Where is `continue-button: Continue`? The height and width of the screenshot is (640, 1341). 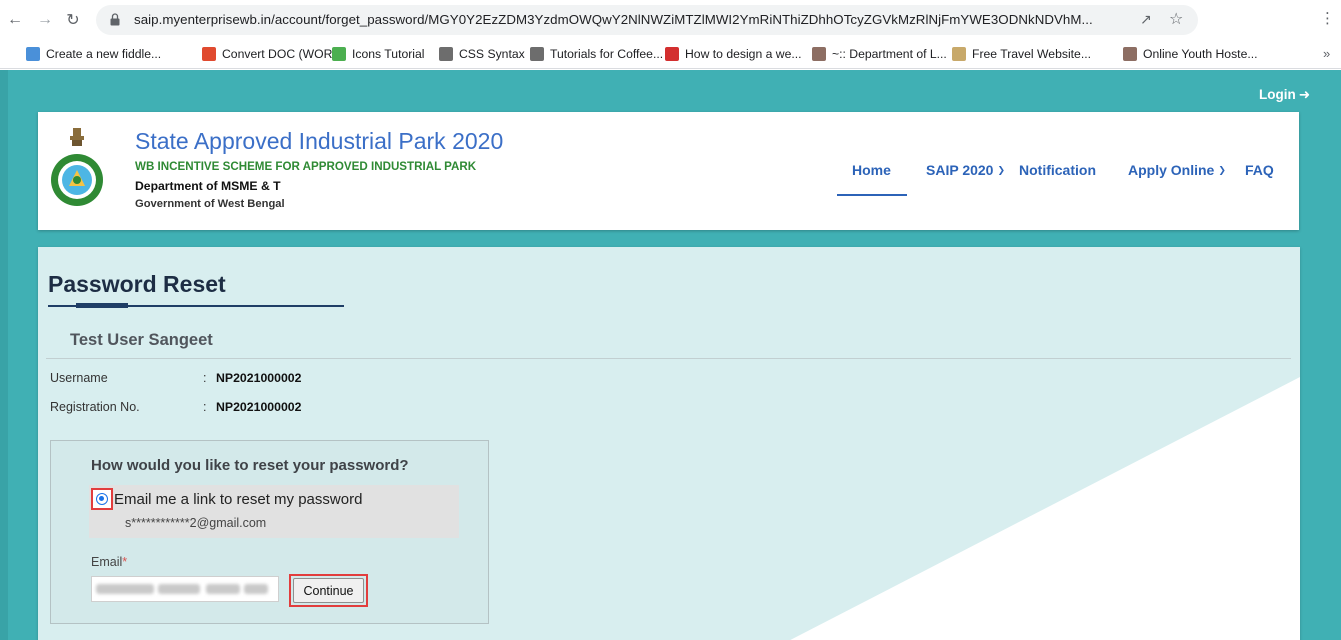 continue-button: Continue is located at coordinates (328, 590).